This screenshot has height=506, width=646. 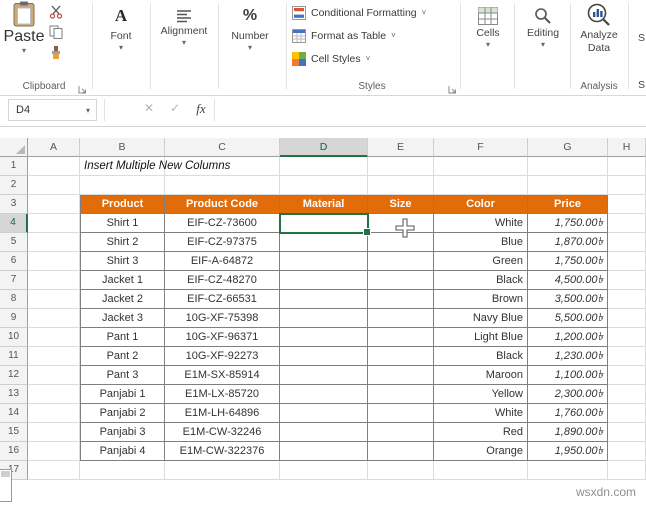 I want to click on cell-E4, so click(x=401, y=223).